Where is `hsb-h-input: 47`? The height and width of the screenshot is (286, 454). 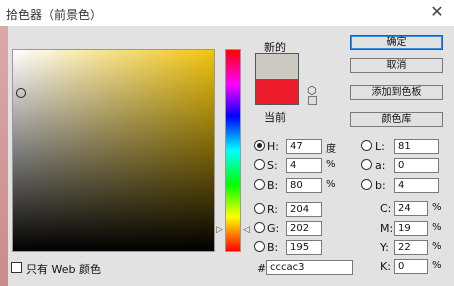 hsb-h-input: 47 is located at coordinates (304, 146).